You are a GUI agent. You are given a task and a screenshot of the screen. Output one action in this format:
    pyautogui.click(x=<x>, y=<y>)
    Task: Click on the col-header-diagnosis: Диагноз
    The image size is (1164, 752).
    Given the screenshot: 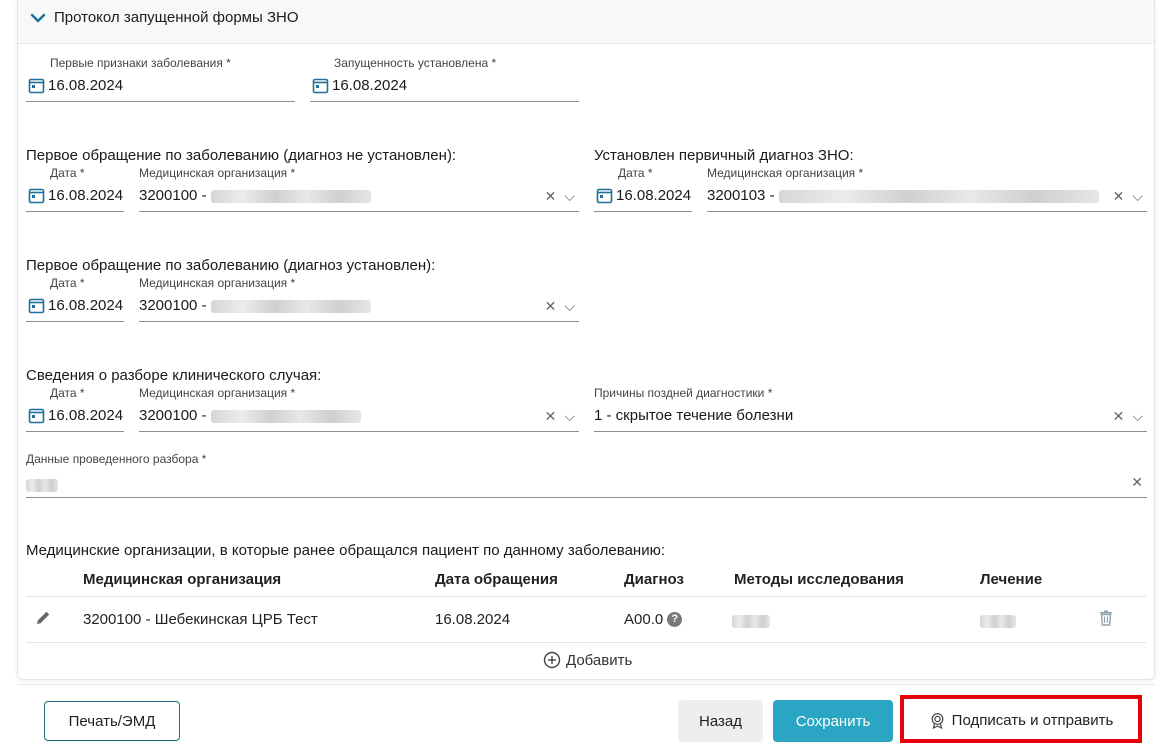 What is the action you would take?
    pyautogui.click(x=654, y=579)
    